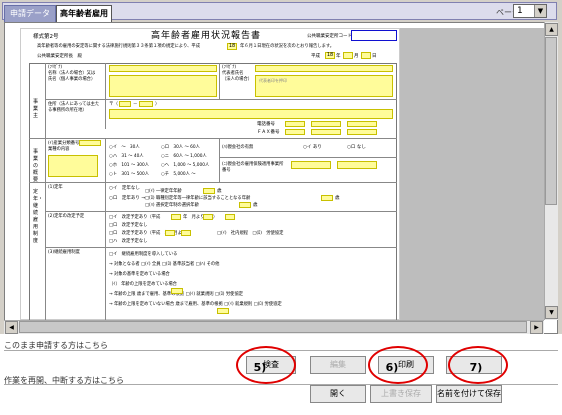 This screenshot has height=415, width=562. Describe the element at coordinates (36, 109) in the screenshot. I see `section-employer: 事業主` at that location.